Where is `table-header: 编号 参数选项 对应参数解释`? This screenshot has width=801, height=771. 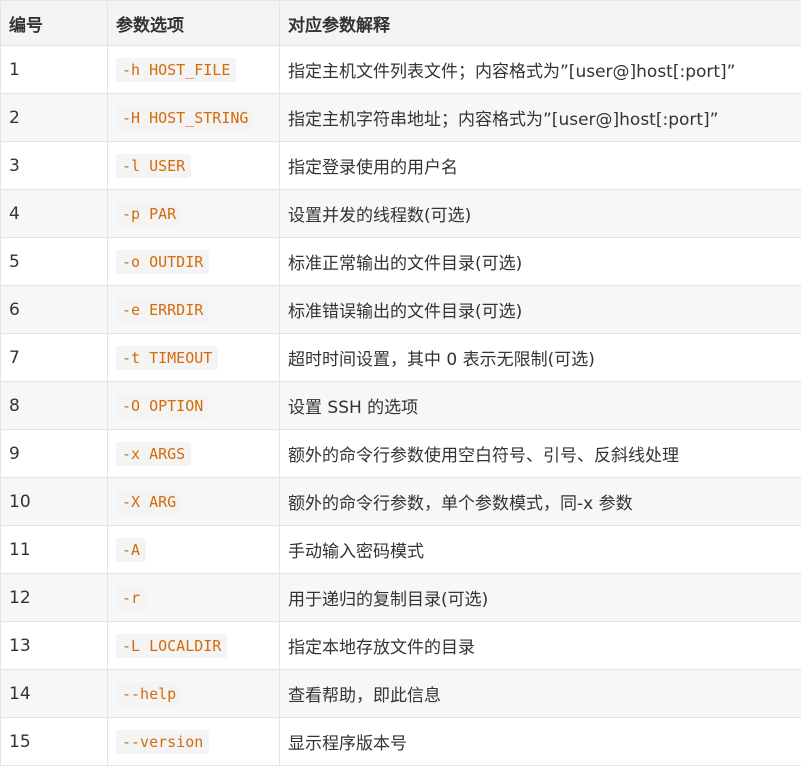 table-header: 编号 参数选项 对应参数解释 is located at coordinates (400, 23).